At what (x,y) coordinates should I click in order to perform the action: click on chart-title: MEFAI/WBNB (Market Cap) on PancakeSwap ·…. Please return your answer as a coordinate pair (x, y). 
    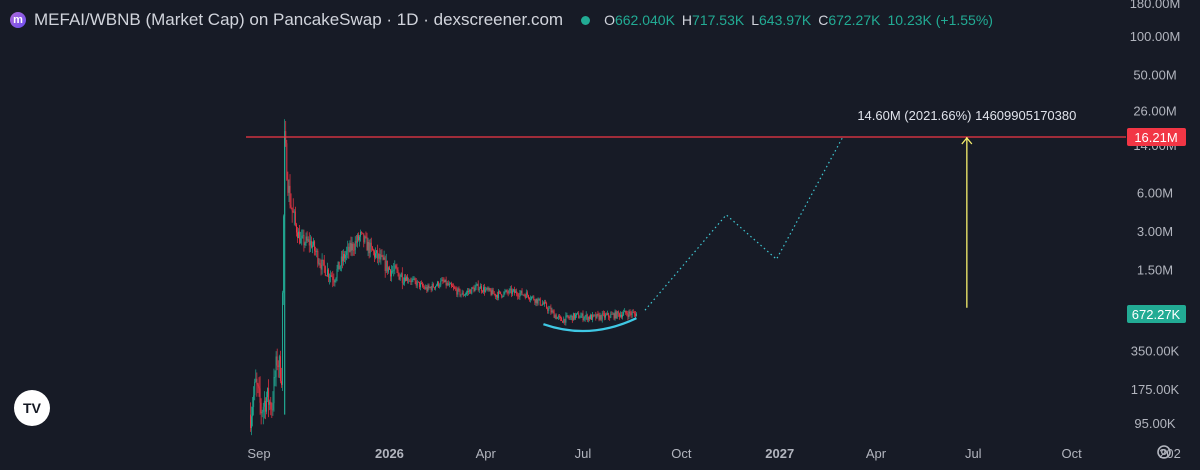
    Looking at the image, I should click on (298, 20).